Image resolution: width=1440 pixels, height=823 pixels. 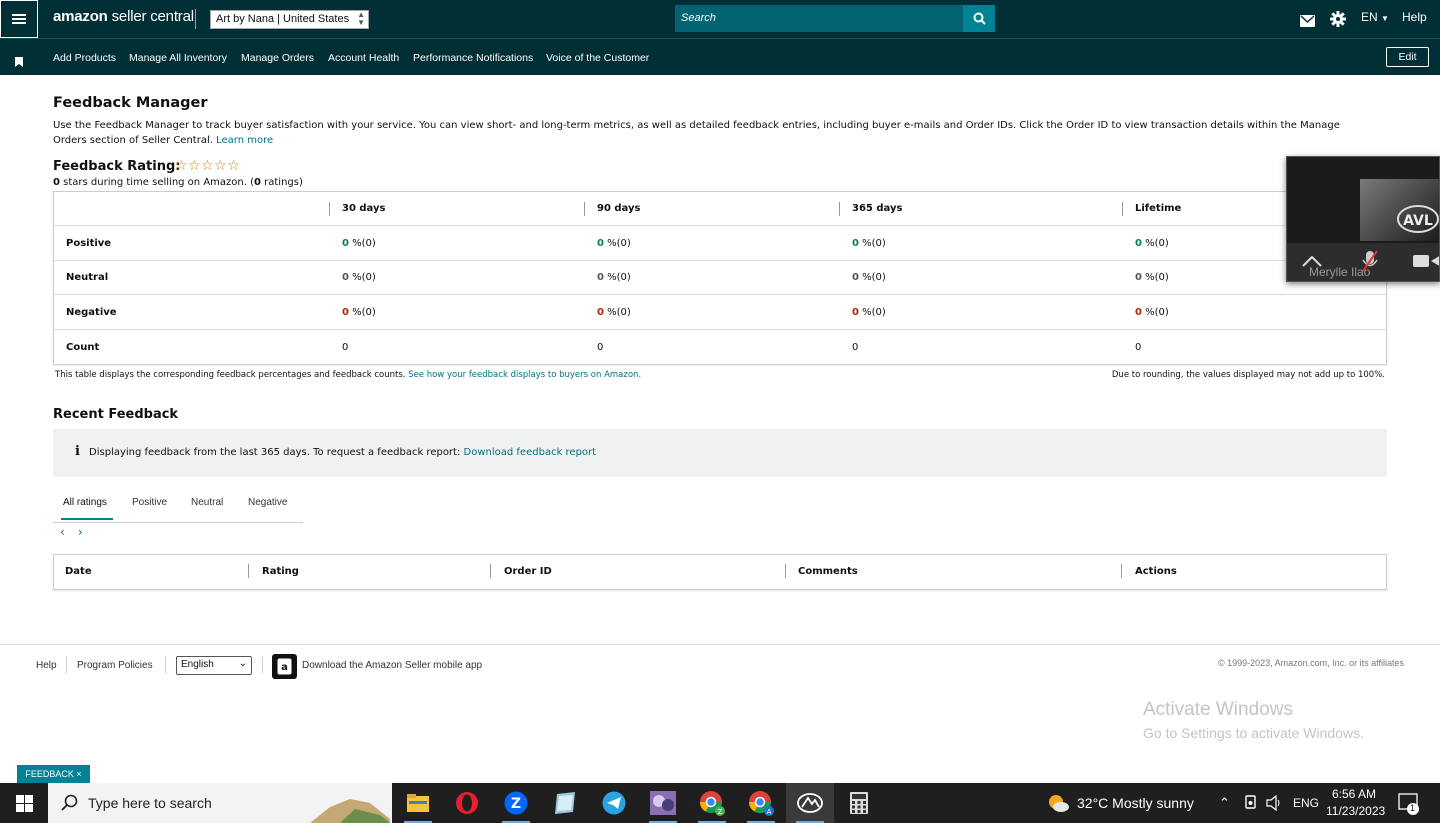 What do you see at coordinates (600, 277) in the screenshot?
I see `neutral-90-value: 0` at bounding box center [600, 277].